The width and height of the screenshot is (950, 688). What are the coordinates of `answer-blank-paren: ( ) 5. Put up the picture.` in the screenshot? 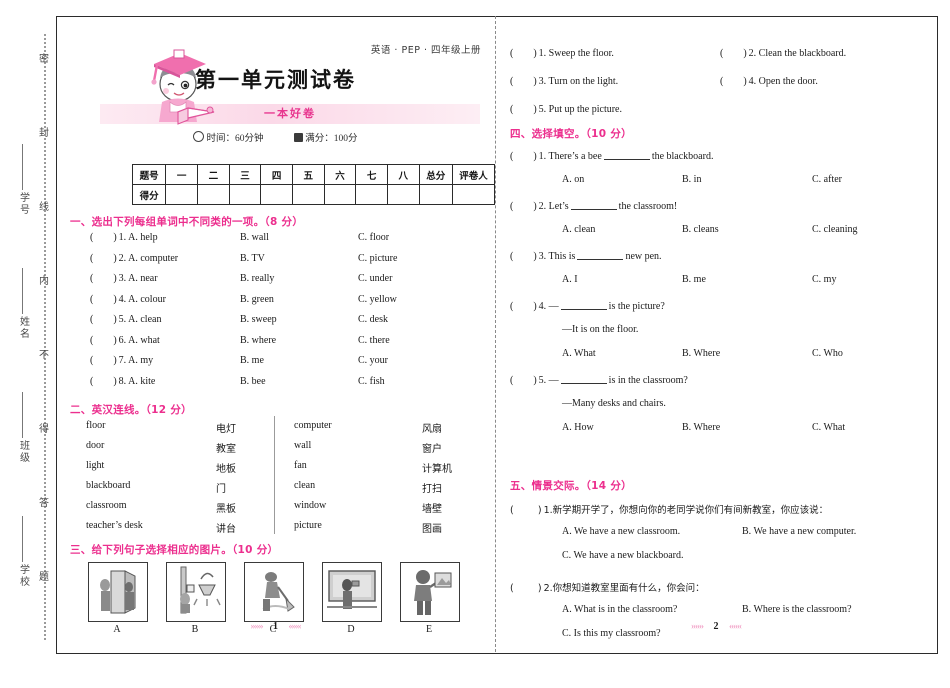 It's located at (566, 109).